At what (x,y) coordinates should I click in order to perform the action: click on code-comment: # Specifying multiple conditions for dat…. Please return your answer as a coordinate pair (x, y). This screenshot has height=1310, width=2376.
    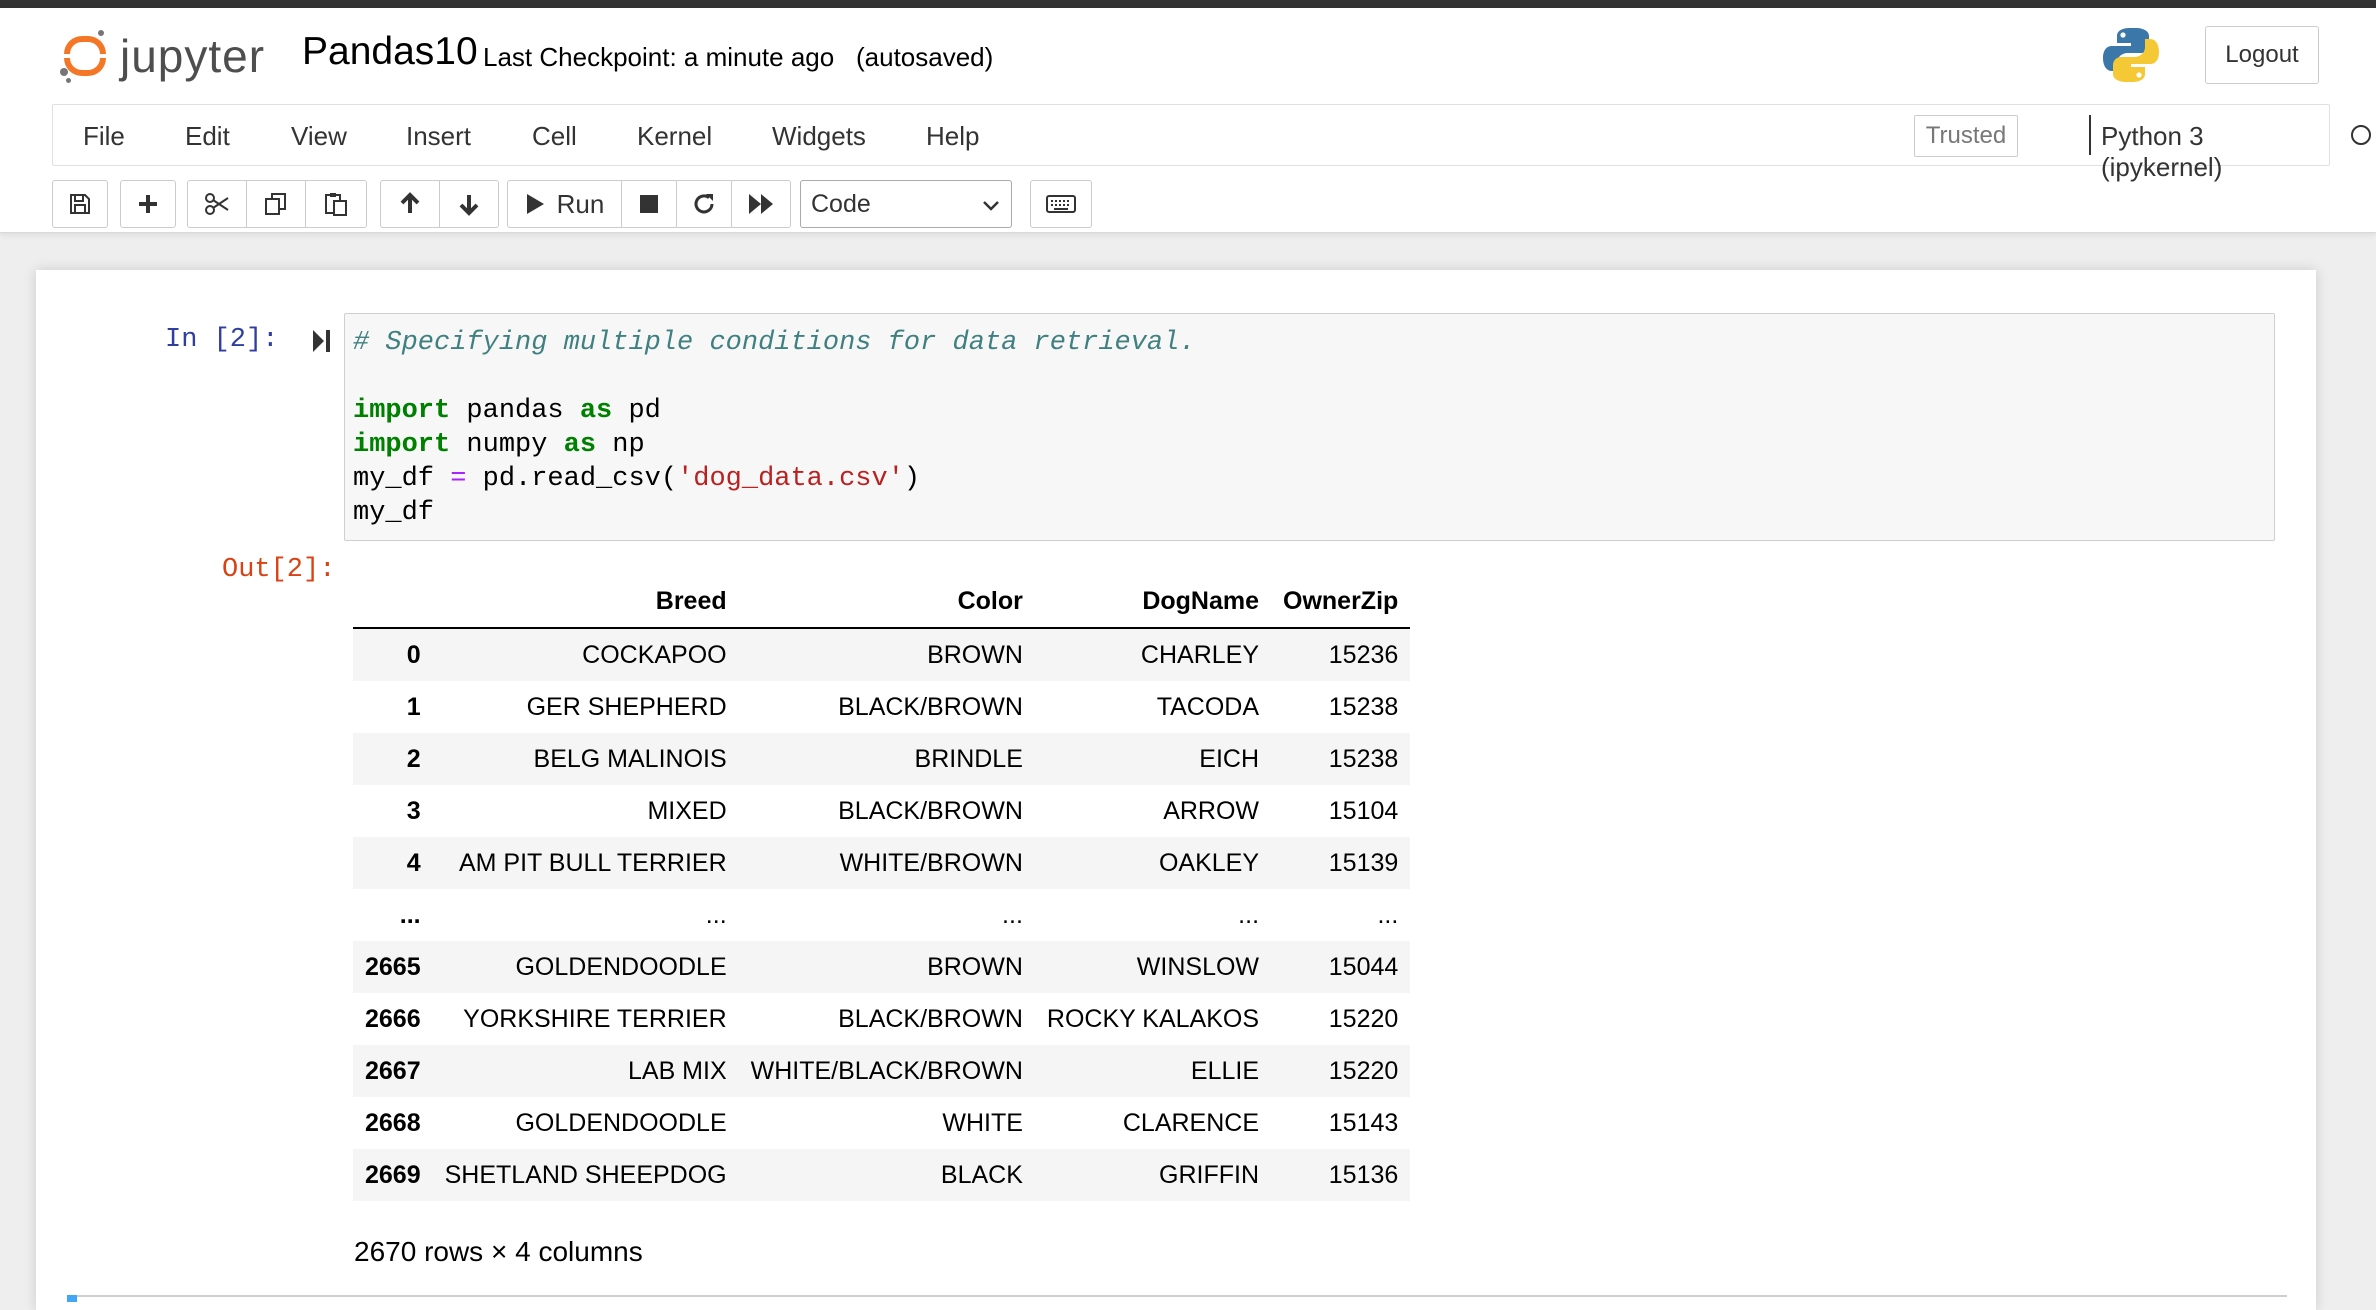
    Looking at the image, I should click on (774, 343).